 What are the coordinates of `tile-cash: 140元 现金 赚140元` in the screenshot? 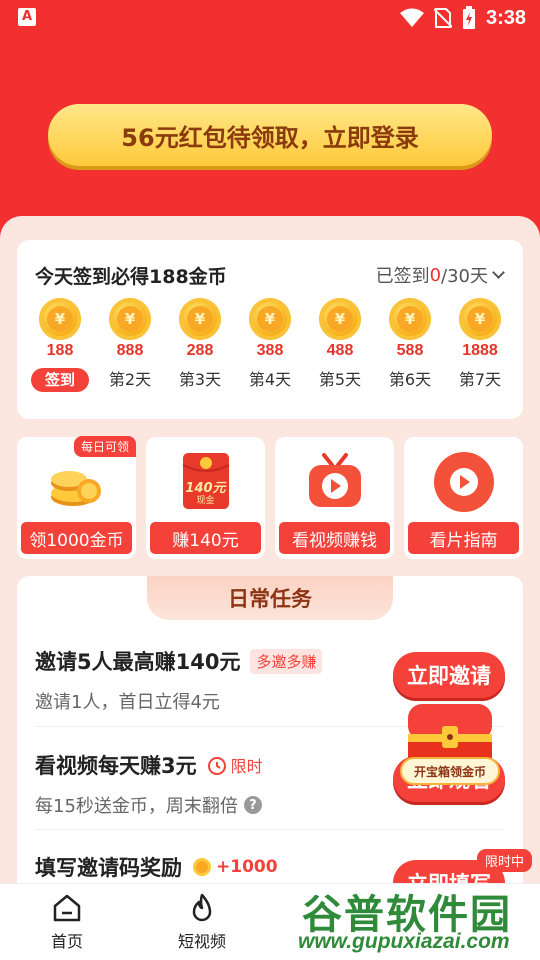 It's located at (205, 498).